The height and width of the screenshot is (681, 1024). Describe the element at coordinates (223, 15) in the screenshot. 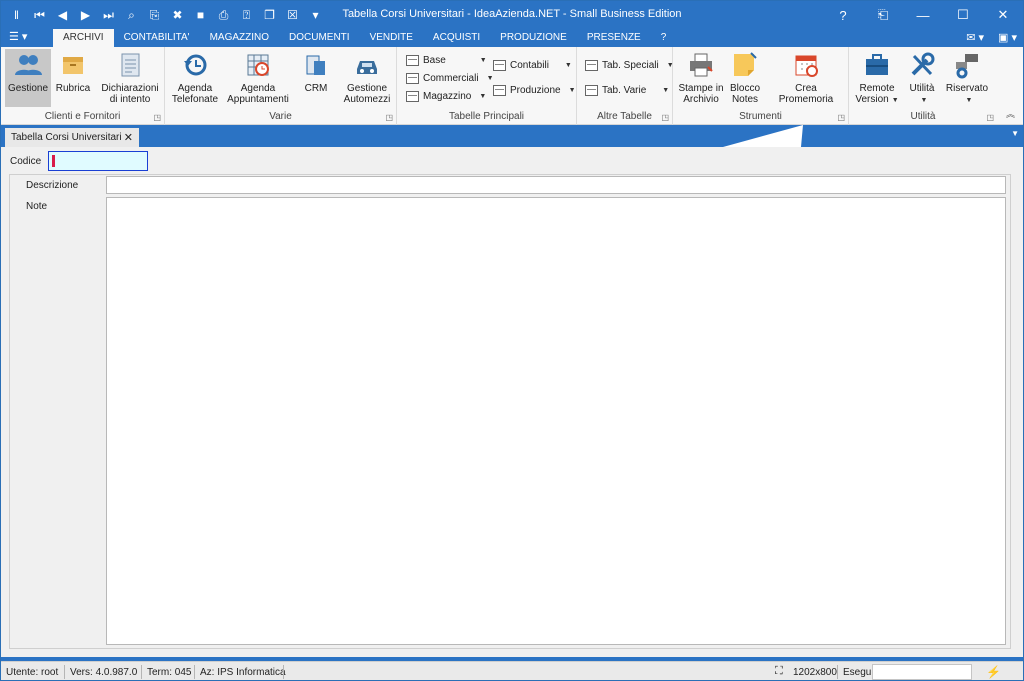

I see `print-icon: ⎙` at that location.